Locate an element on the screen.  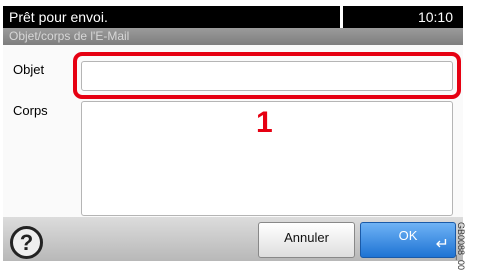
status-bar: Prêt pour envoi. 10:10 is located at coordinates (233, 17).